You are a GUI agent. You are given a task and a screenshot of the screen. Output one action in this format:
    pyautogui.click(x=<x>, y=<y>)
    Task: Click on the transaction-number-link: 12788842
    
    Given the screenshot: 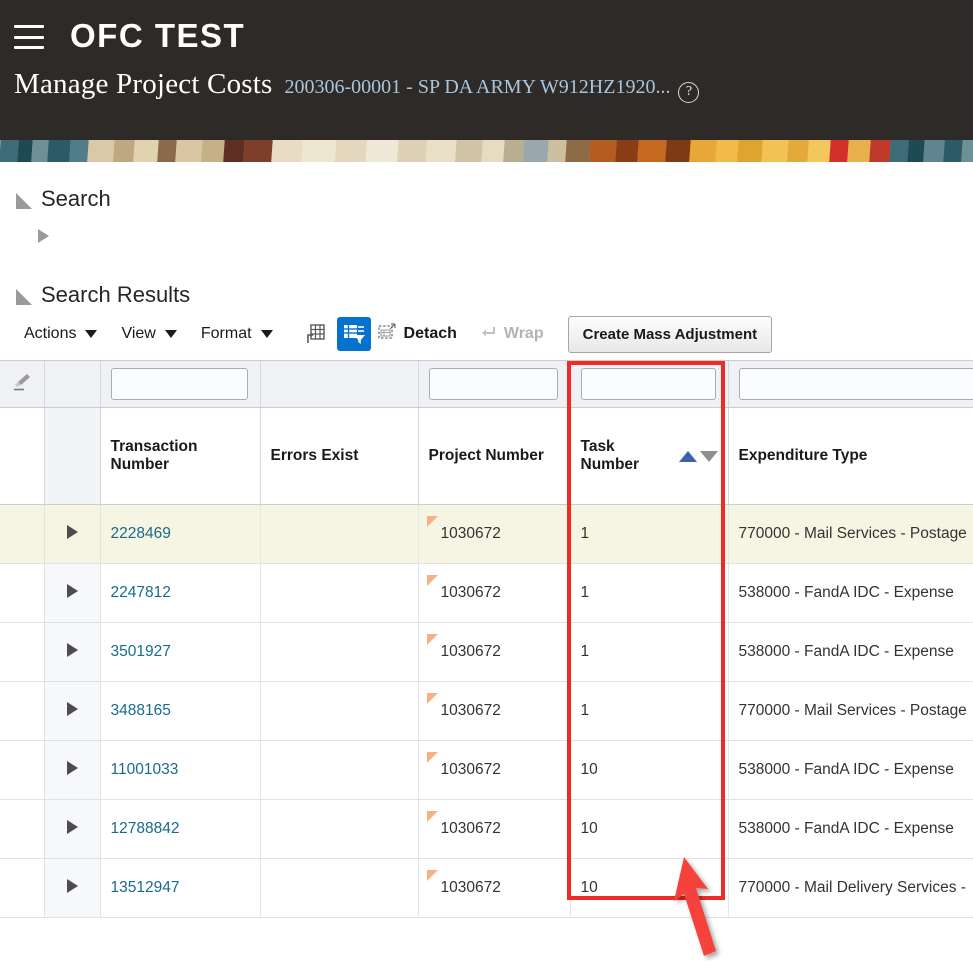 What is the action you would take?
    pyautogui.click(x=145, y=828)
    